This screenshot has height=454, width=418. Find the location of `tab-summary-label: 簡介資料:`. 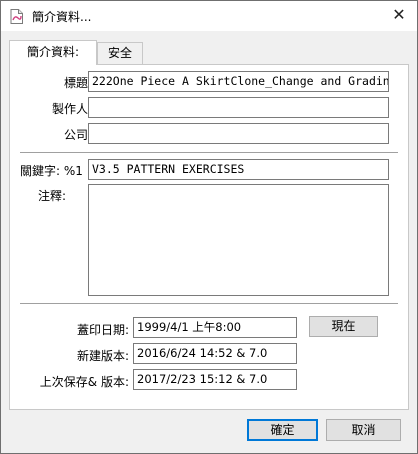

tab-summary-label: 簡介資料: is located at coordinates (53, 52).